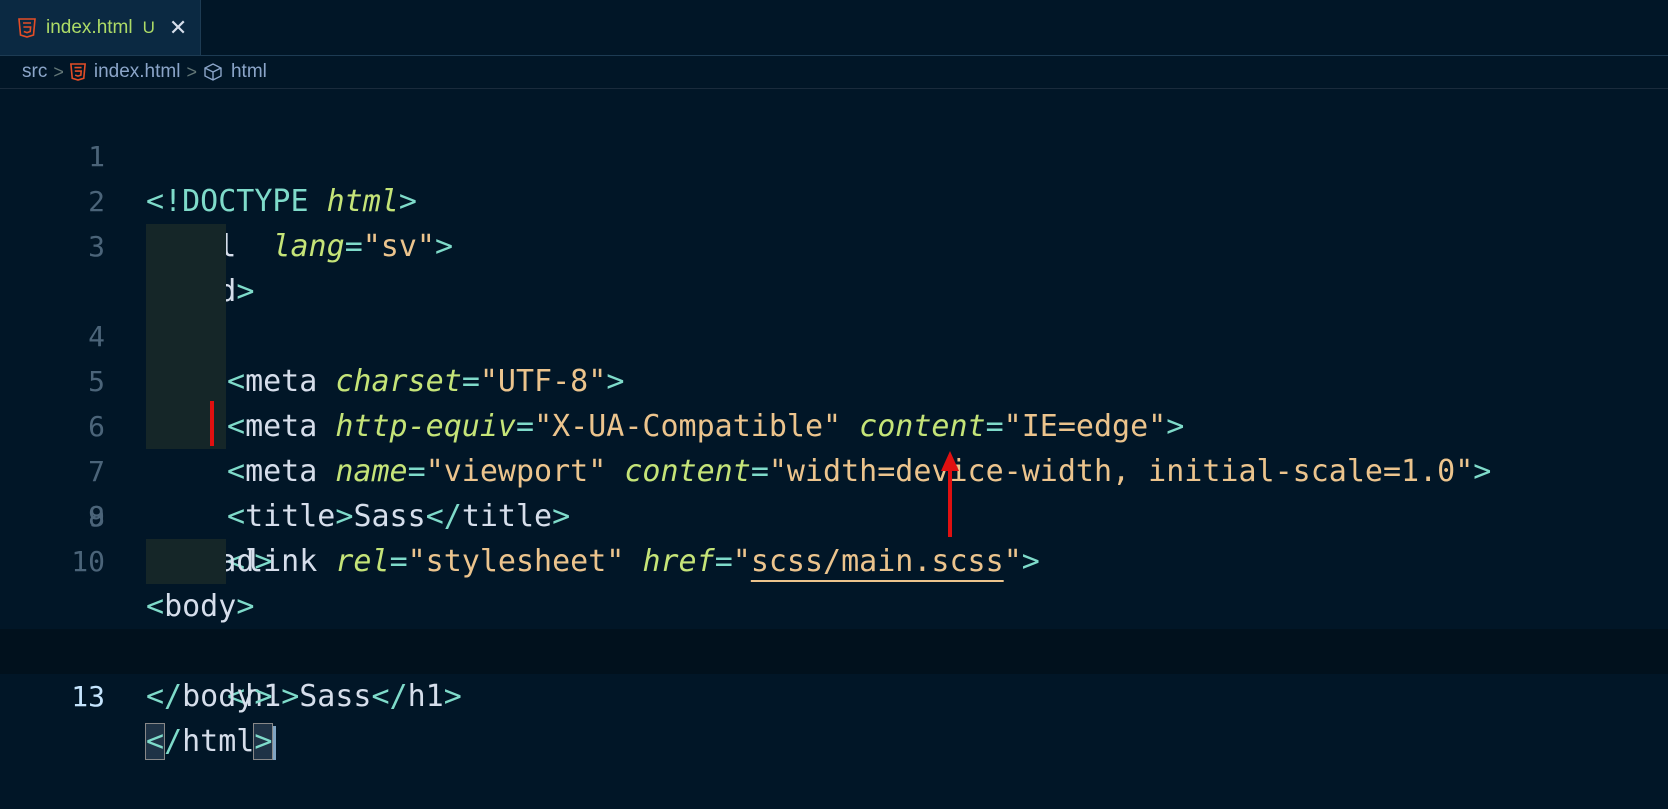 The width and height of the screenshot is (1668, 809). I want to click on annotation-arrow-icon, so click(950, 494).